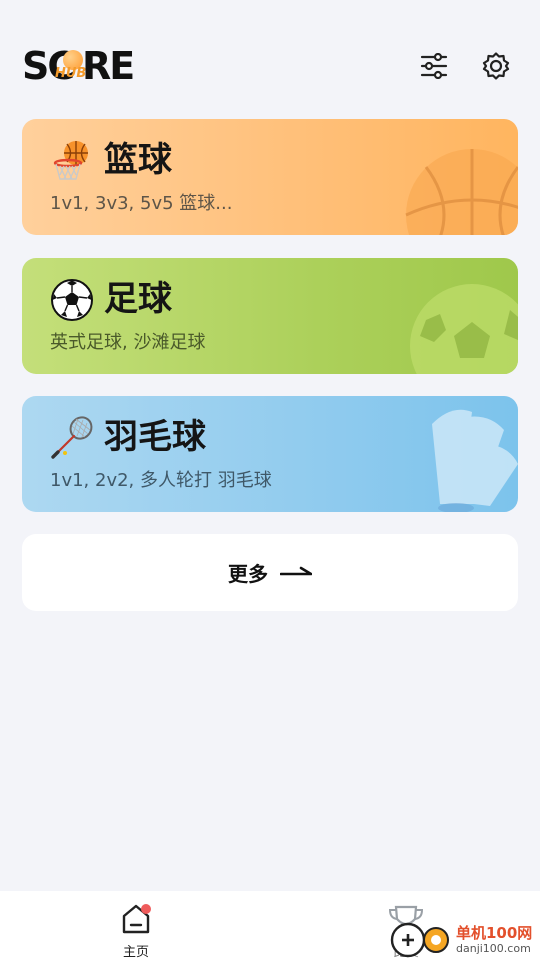 This screenshot has width=540, height=960. I want to click on scorehub-logo: SC RE HUB, so click(78, 66).